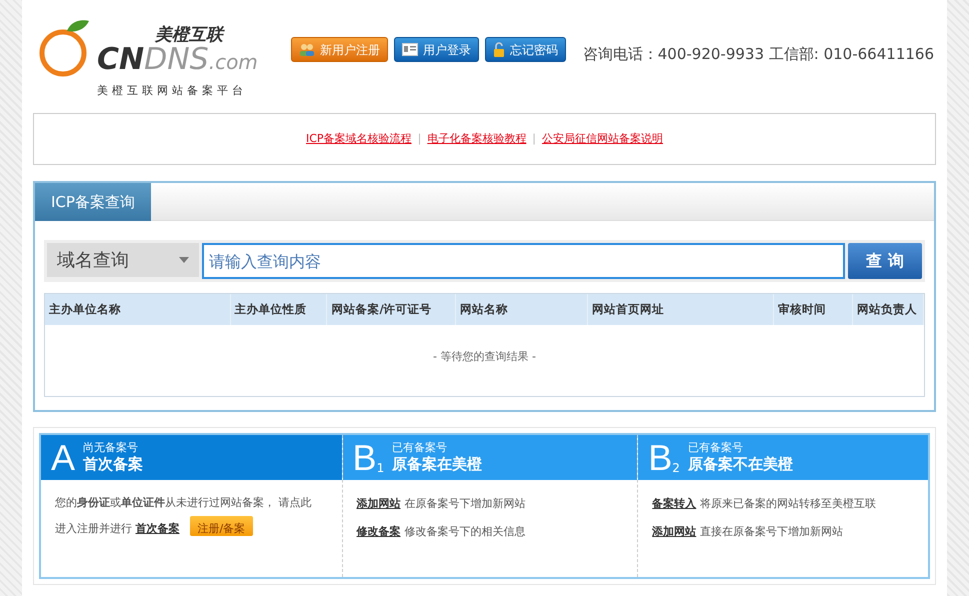 This screenshot has width=969, height=596. I want to click on card-title: 首次备案, so click(113, 464).